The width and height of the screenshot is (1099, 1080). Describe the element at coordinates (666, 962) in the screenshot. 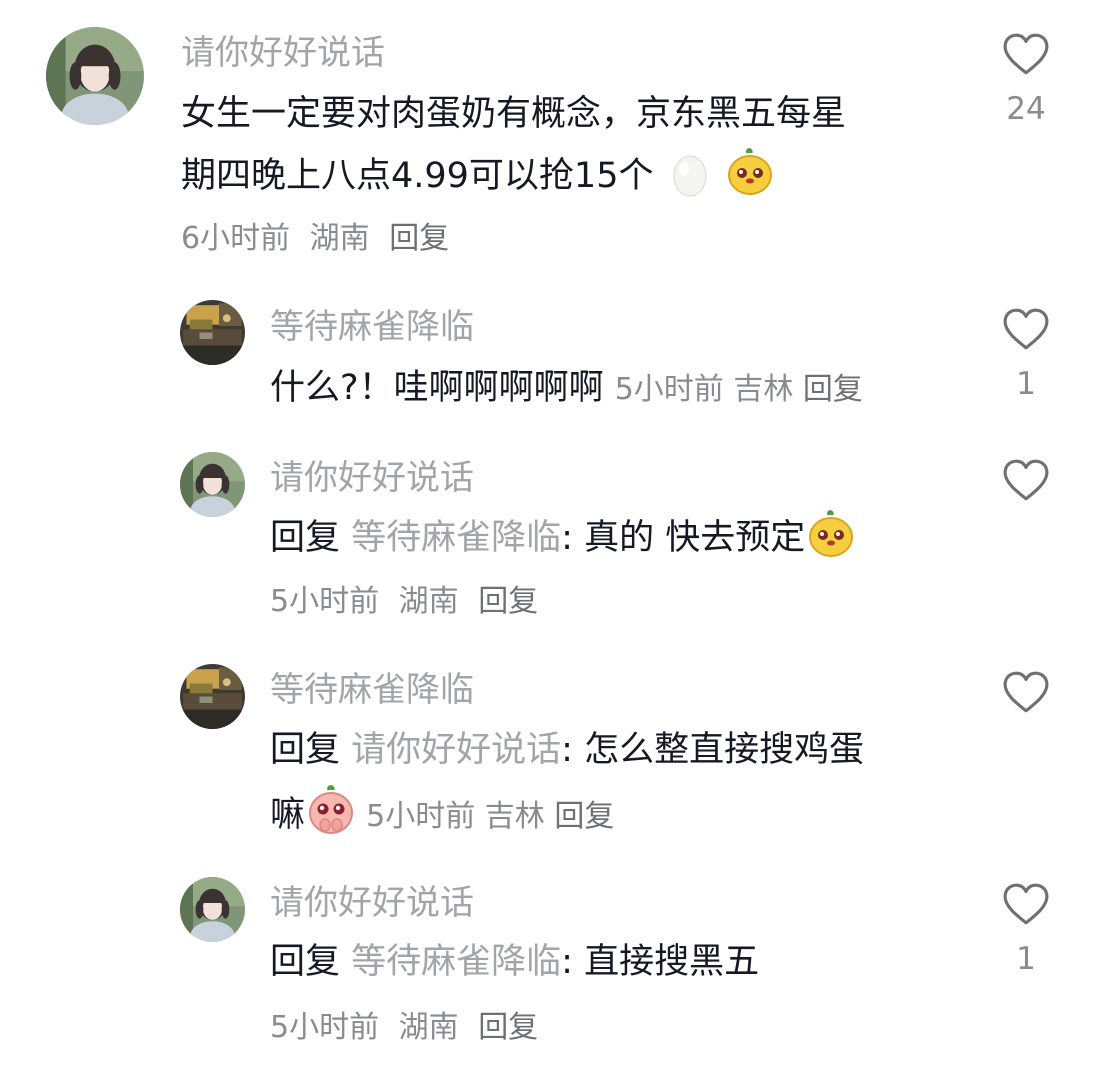

I see `comment-text-line: 直接搜黑五` at that location.